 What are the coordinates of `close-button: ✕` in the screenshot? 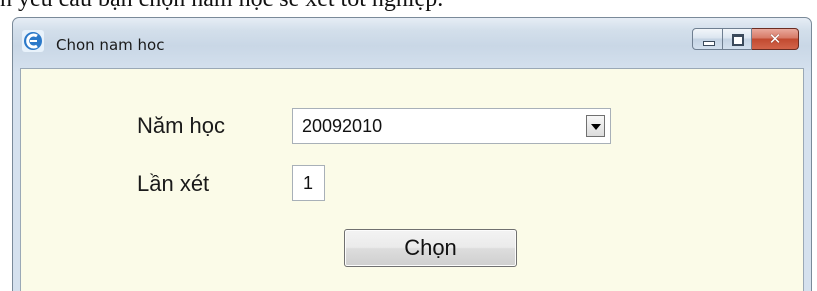 It's located at (775, 39).